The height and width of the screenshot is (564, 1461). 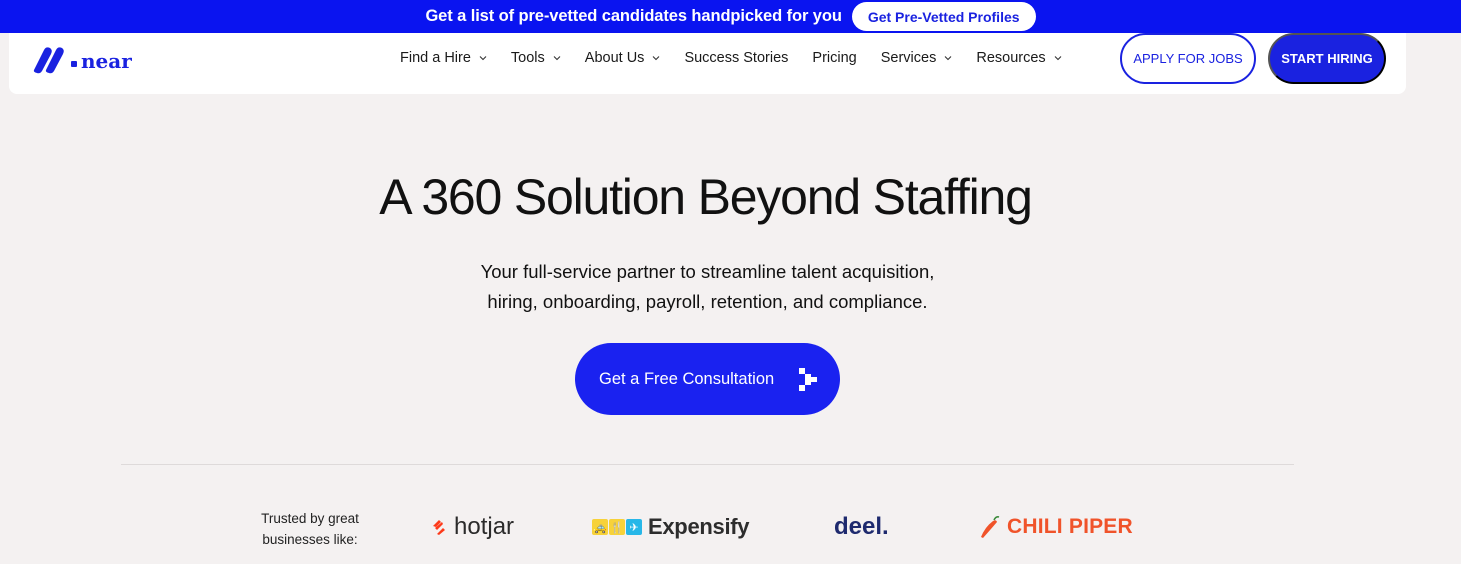 I want to click on expensify-text: Expensify, so click(x=699, y=526).